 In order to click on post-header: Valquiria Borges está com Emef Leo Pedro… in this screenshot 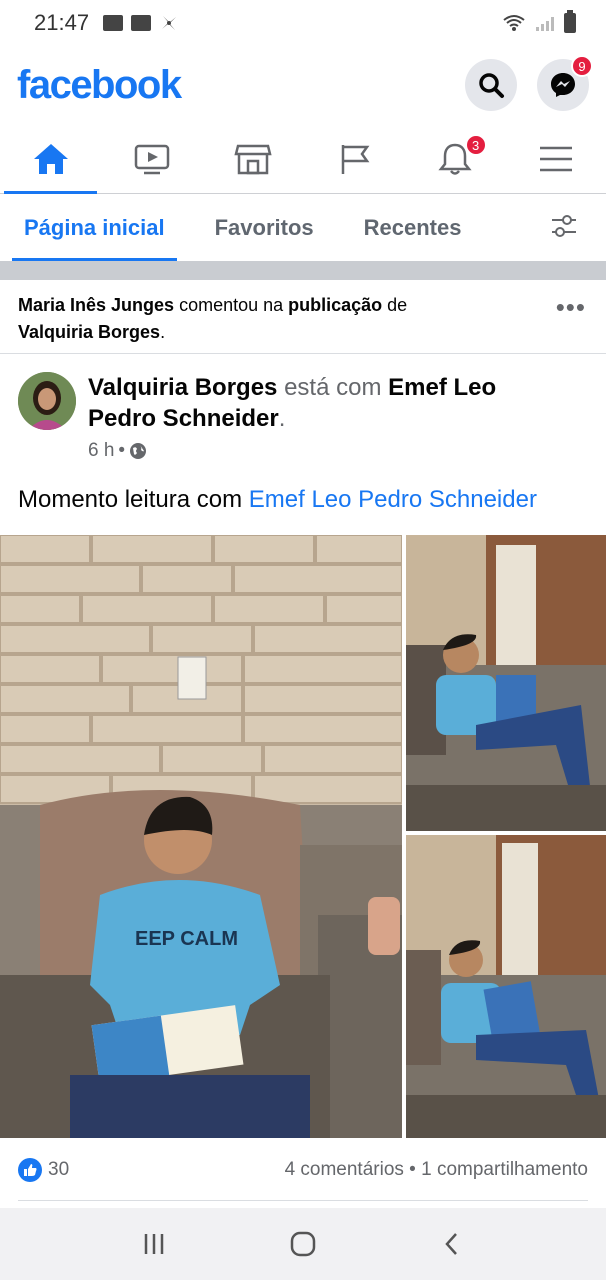, I will do `click(303, 420)`.